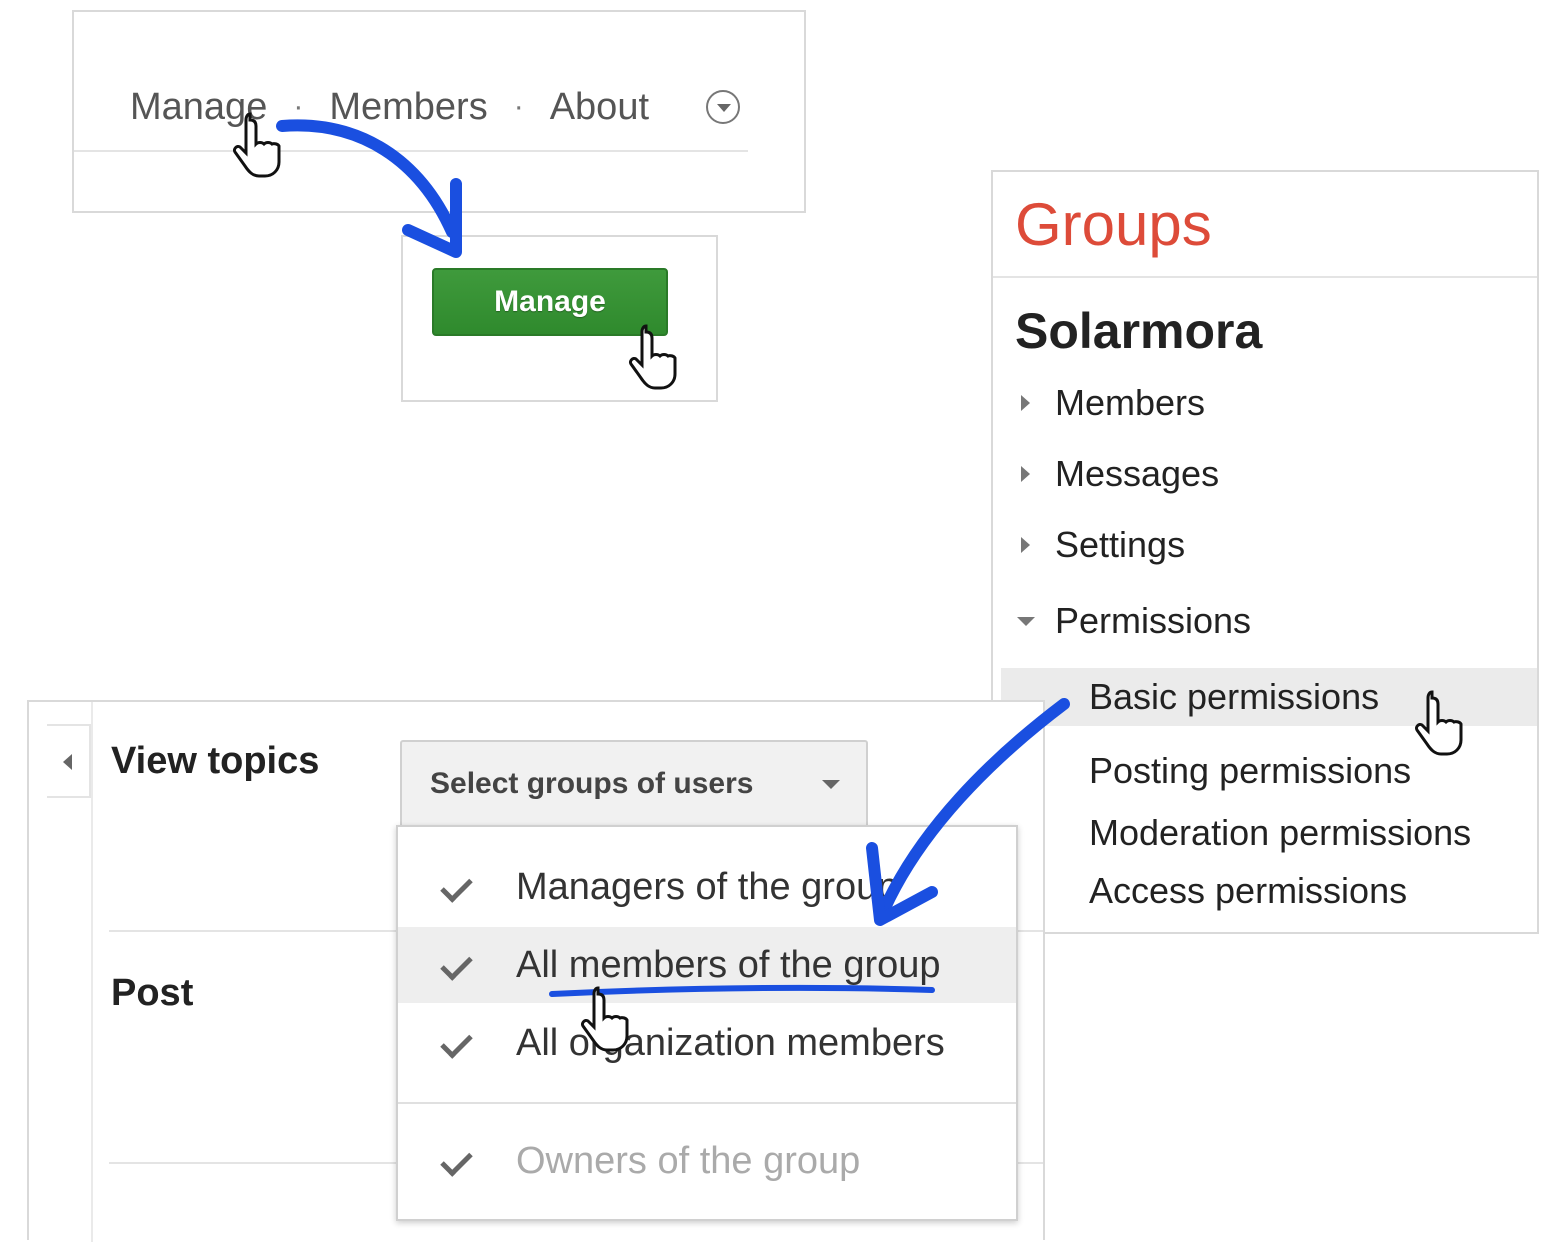 The height and width of the screenshot is (1242, 1544). I want to click on collapse-sidebar-icon, so click(69, 761).